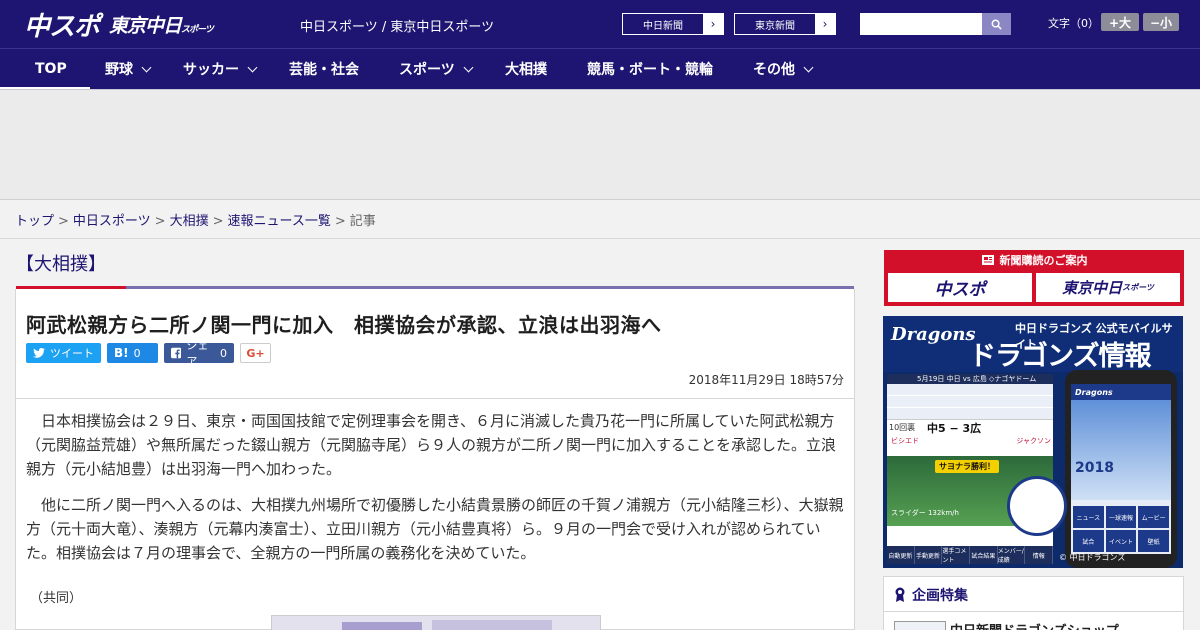 The height and width of the screenshot is (630, 1200). What do you see at coordinates (34, 221) in the screenshot?
I see `breadcrumb-top: トップ` at bounding box center [34, 221].